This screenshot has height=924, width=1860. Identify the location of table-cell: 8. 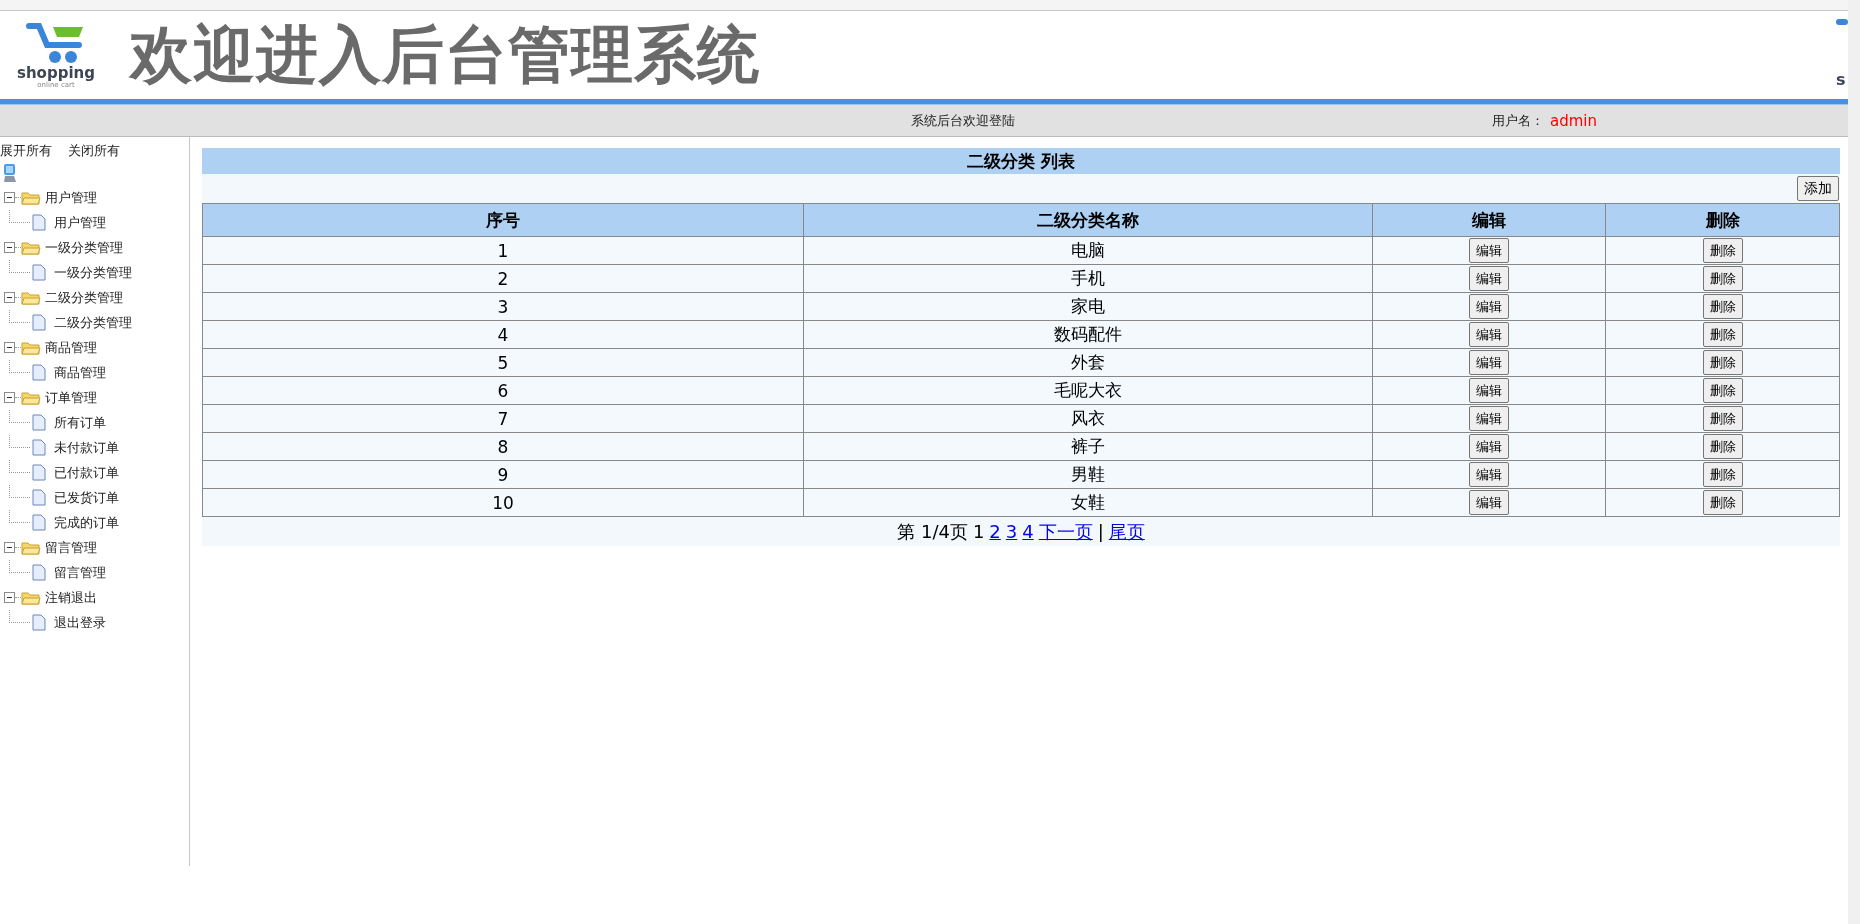
(503, 446).